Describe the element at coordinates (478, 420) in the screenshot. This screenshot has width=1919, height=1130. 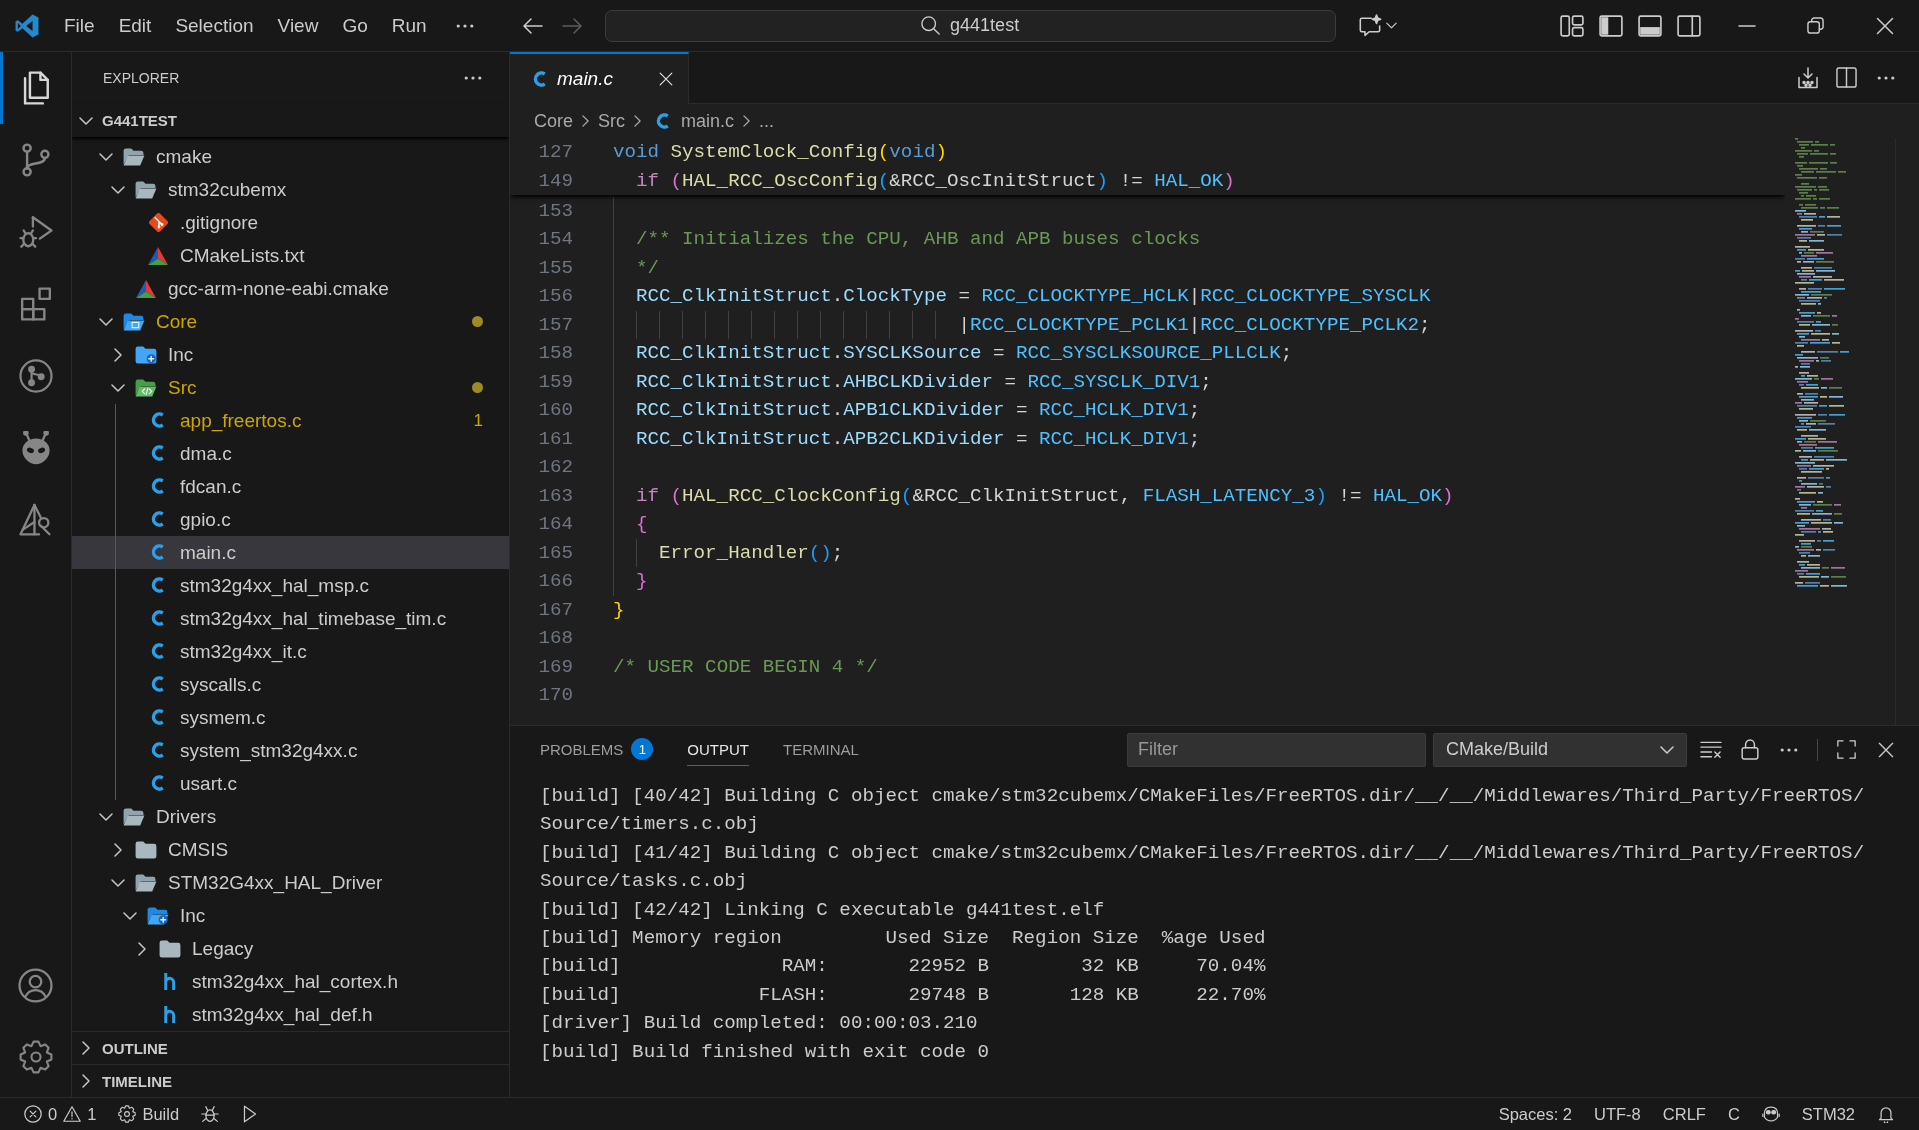
I see `problem-count: 1` at that location.